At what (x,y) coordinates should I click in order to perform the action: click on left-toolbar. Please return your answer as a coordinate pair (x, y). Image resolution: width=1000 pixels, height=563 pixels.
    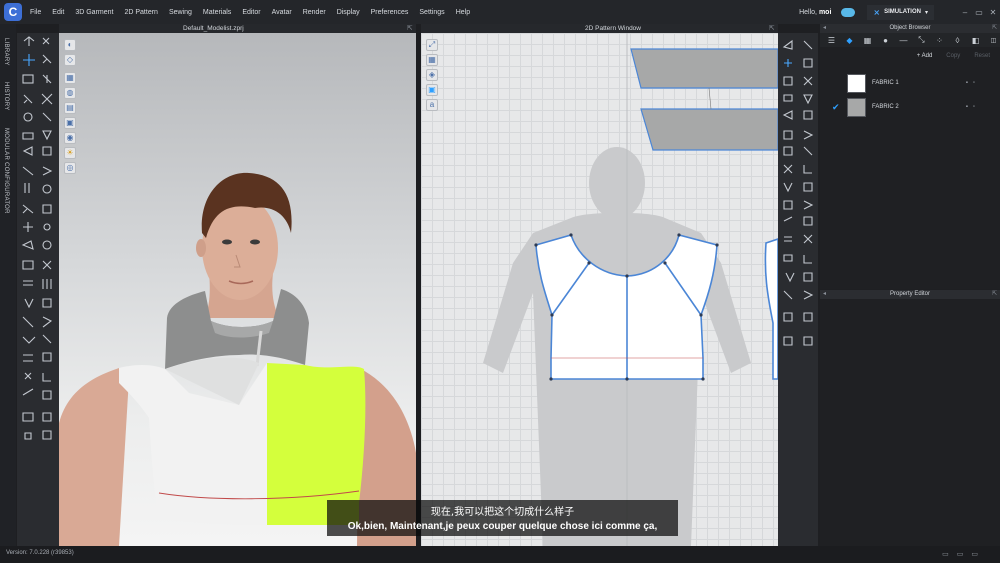
    Looking at the image, I should click on (38, 289).